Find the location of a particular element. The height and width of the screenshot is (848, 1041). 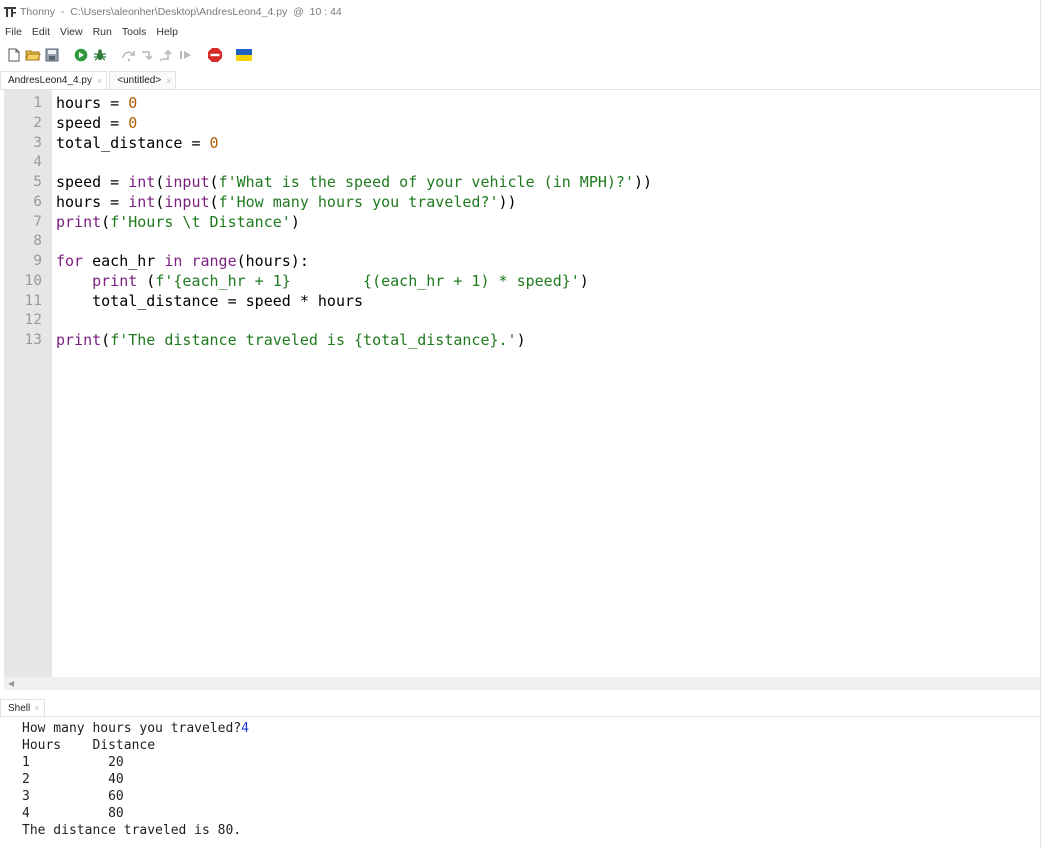

open-file-icon is located at coordinates (33, 55).